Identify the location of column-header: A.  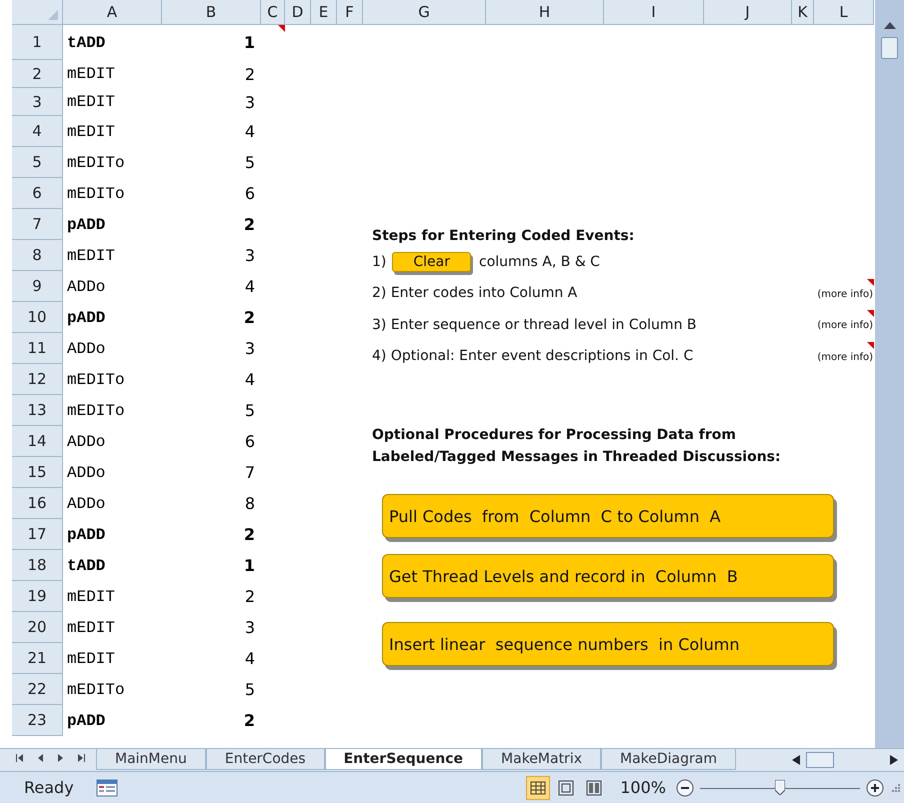
(112, 12).